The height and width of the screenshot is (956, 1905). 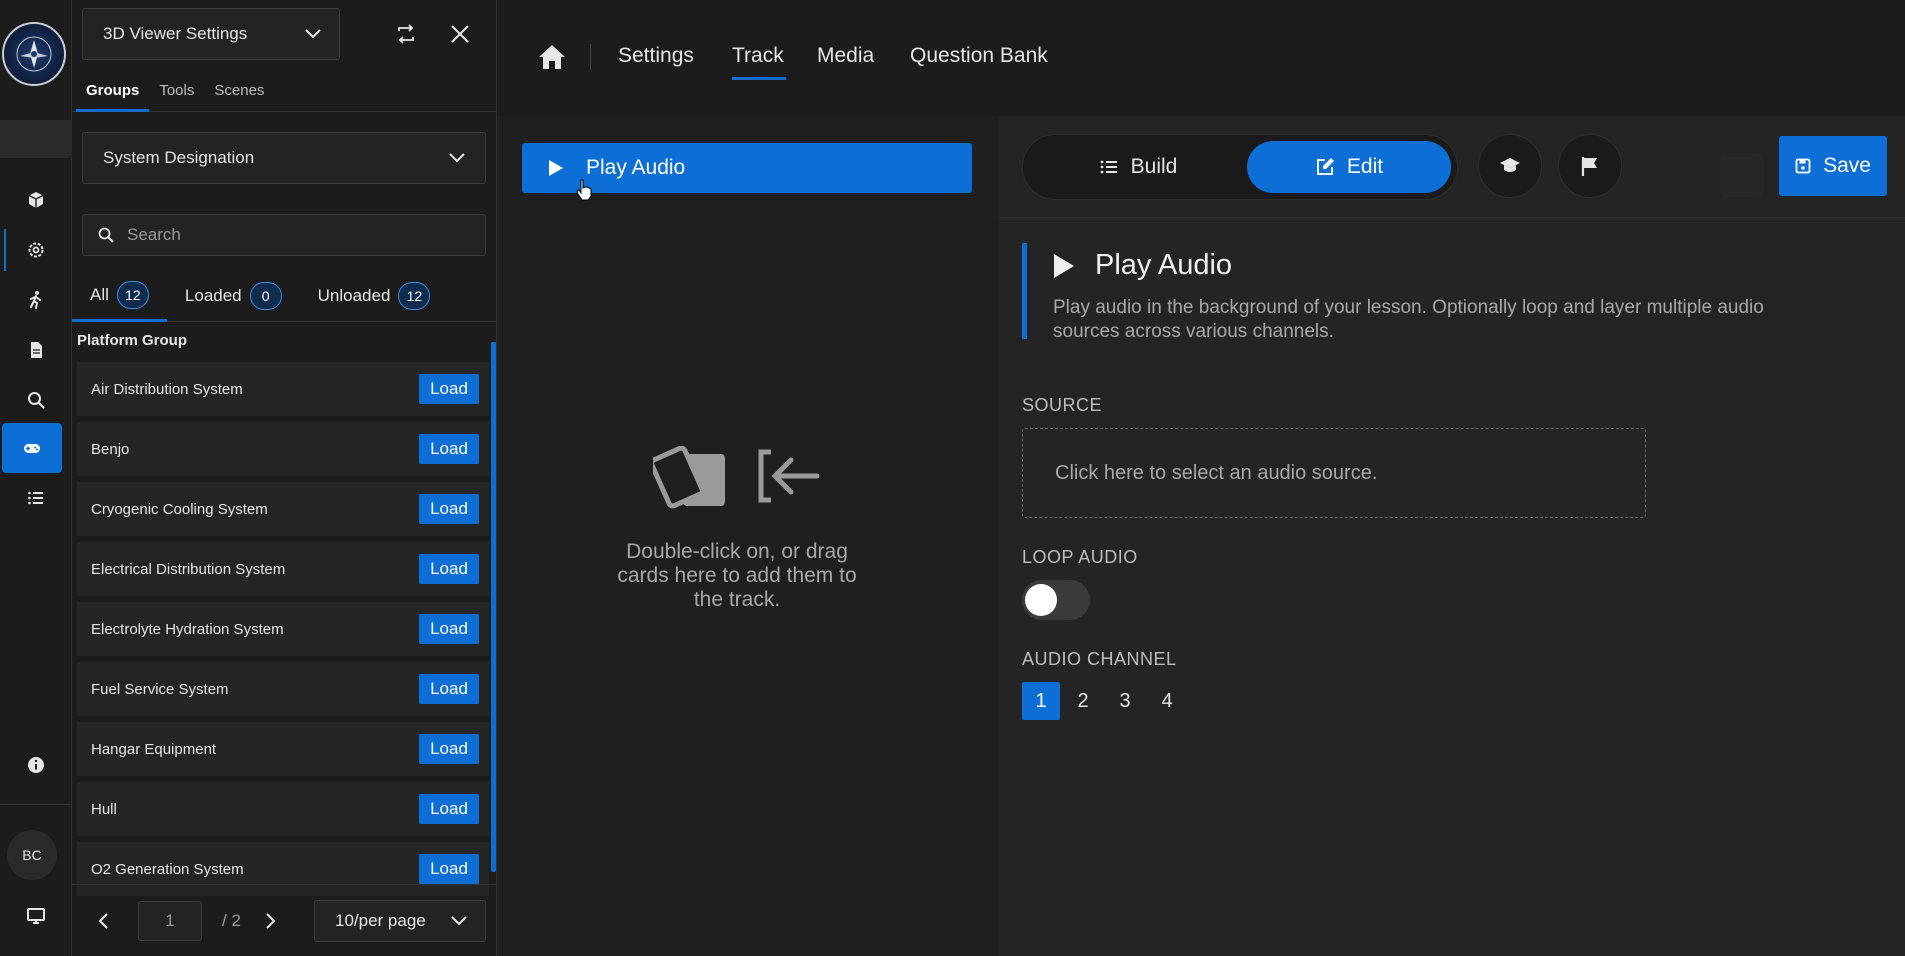 I want to click on page-total: / 2, so click(x=231, y=920).